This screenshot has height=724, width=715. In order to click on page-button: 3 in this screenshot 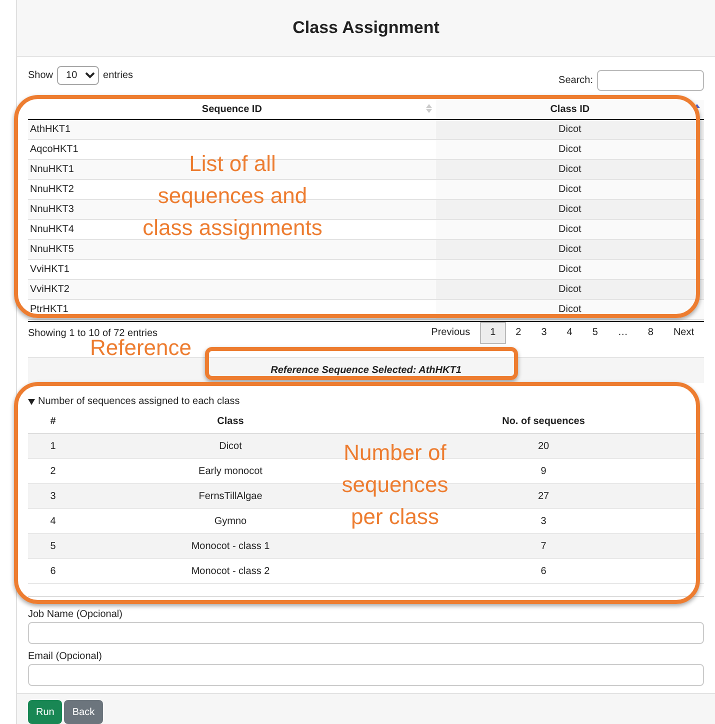, I will do `click(544, 333)`.